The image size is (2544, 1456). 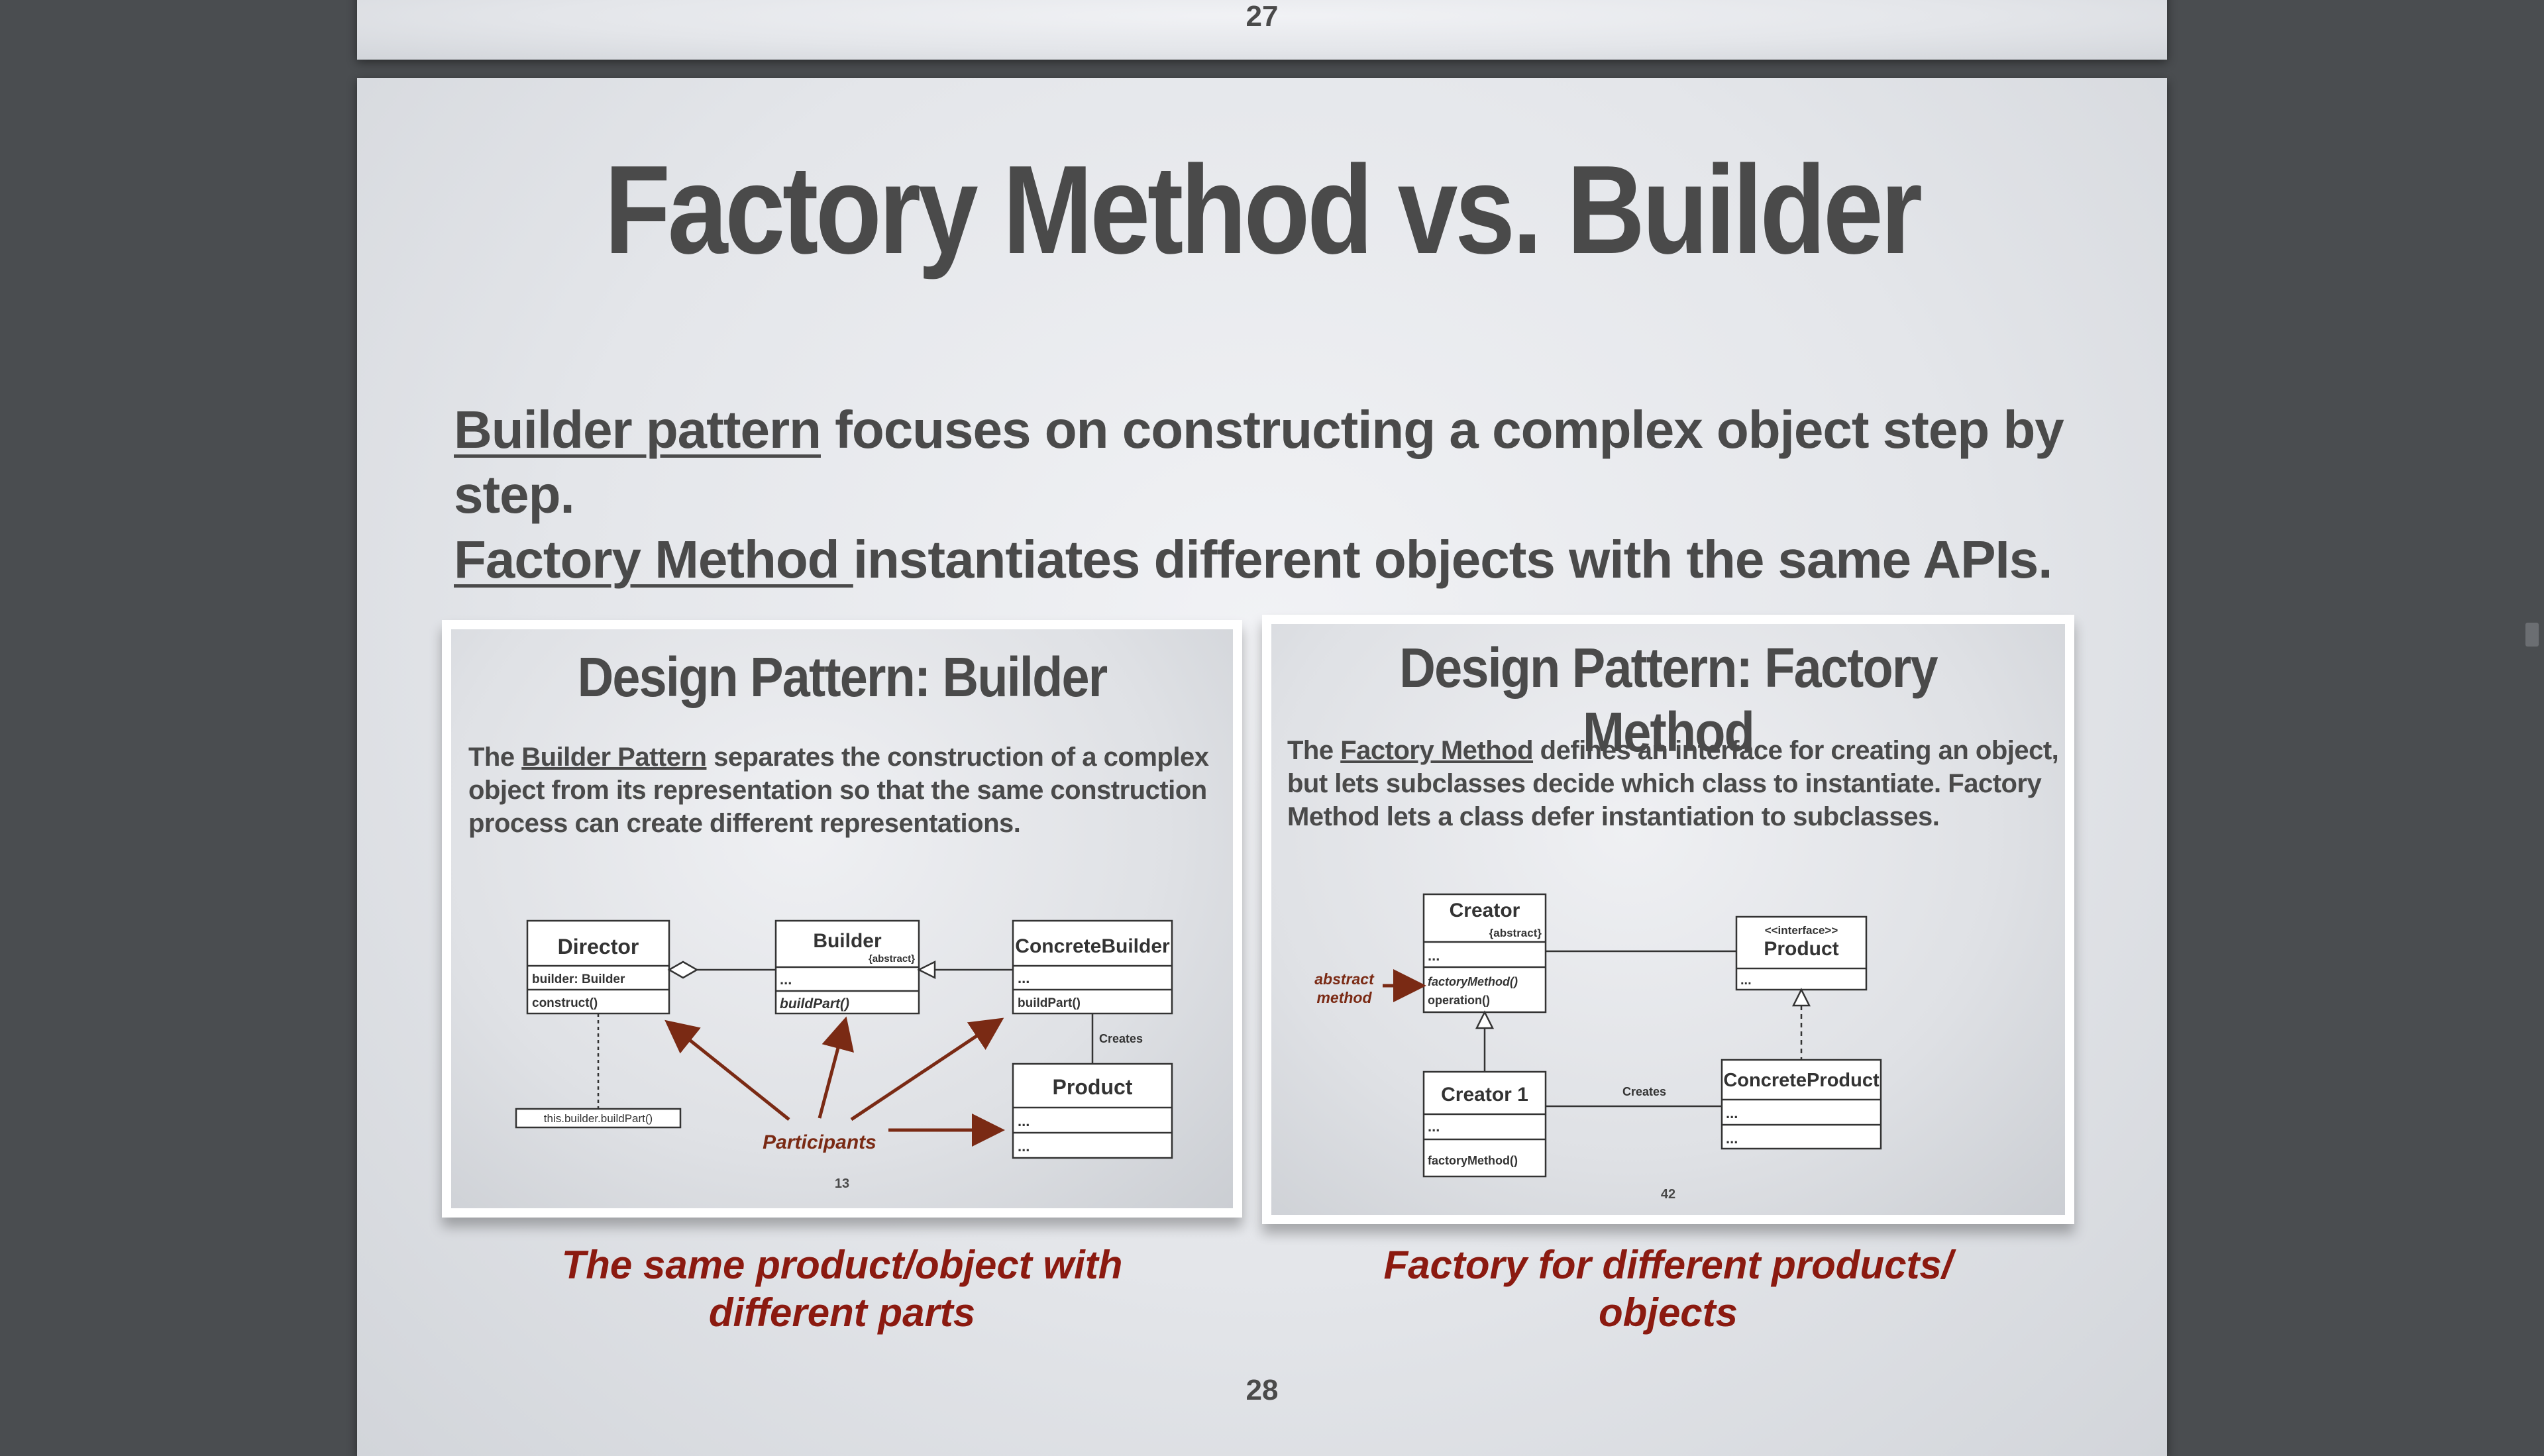 What do you see at coordinates (836, 1067) in the screenshot?
I see `arrow-to-builder` at bounding box center [836, 1067].